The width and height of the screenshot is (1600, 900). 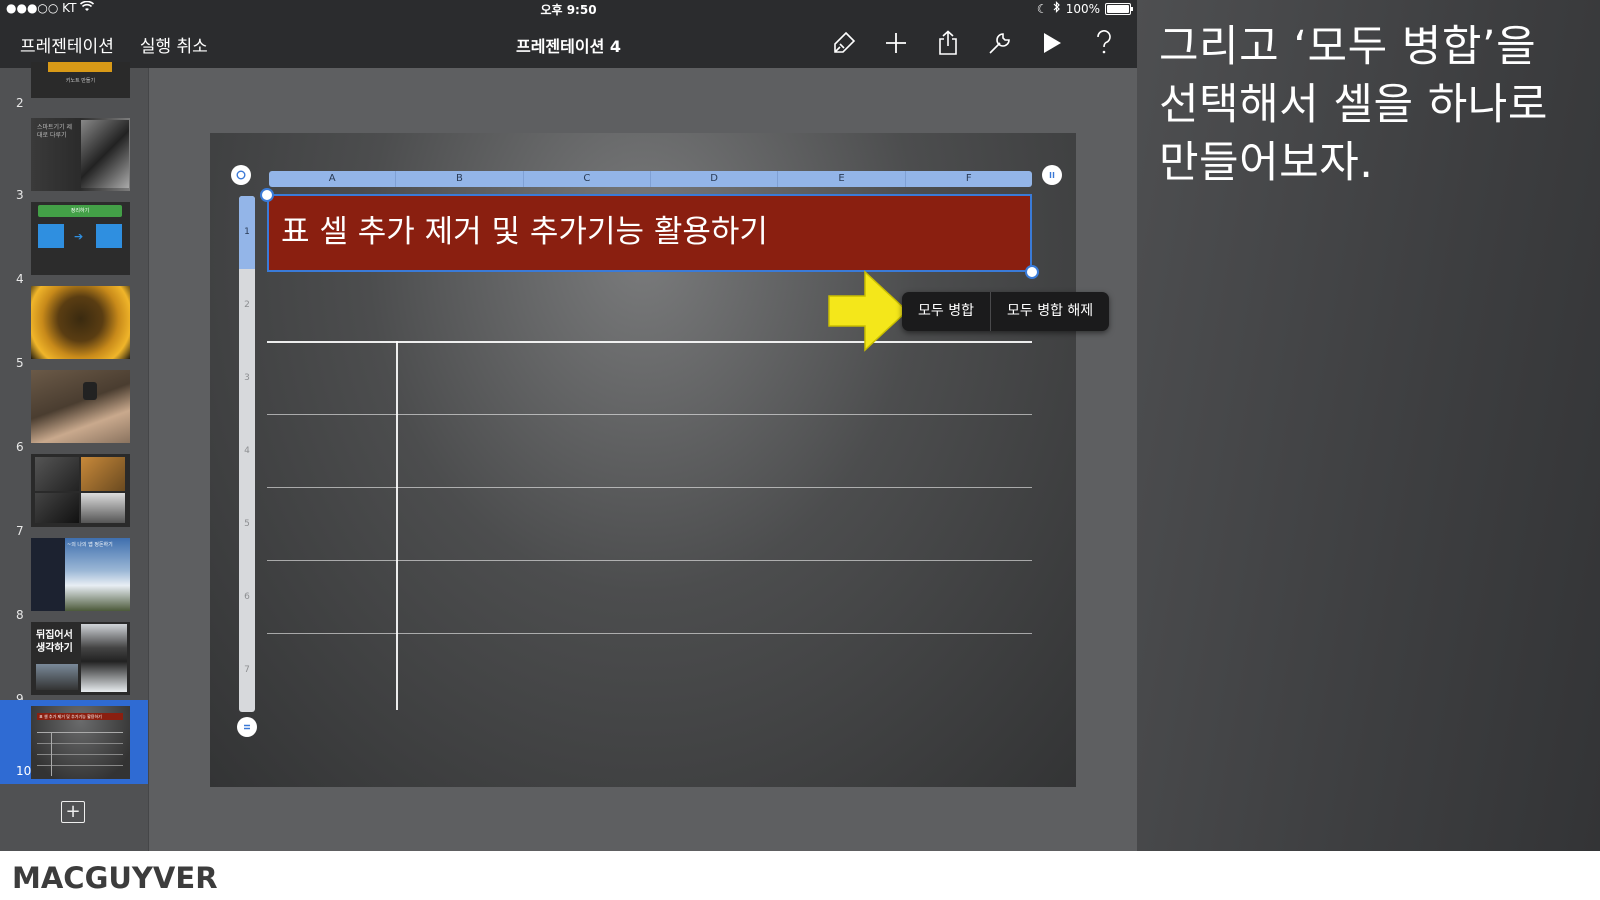 What do you see at coordinates (80, 238) in the screenshot?
I see `thumbnail-image: 정리하기 ➔` at bounding box center [80, 238].